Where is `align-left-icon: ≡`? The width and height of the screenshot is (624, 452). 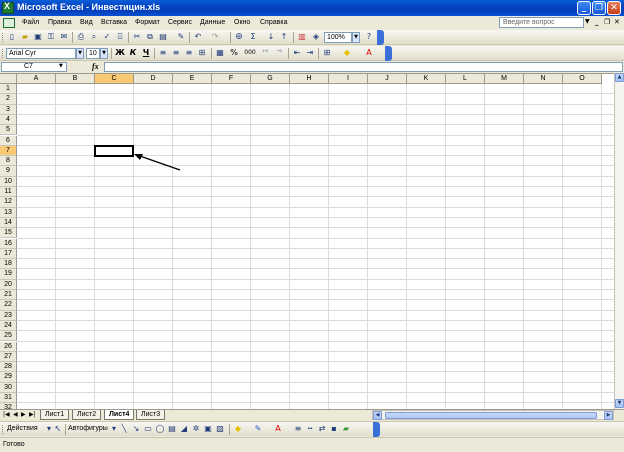
align-left-icon: ≡ is located at coordinates (163, 53).